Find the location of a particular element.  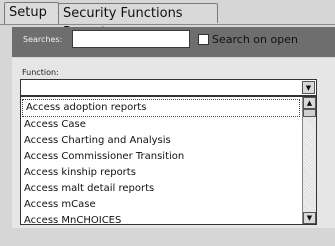

tab-setup: Setup is located at coordinates (31, 13).